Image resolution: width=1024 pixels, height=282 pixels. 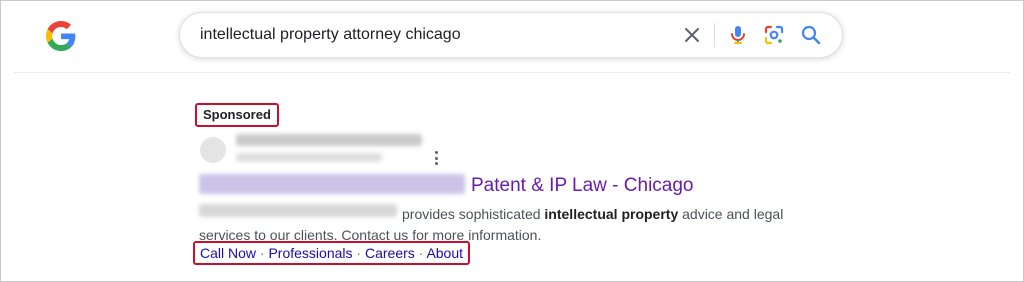 I want to click on advertiser-favicon, so click(x=213, y=150).